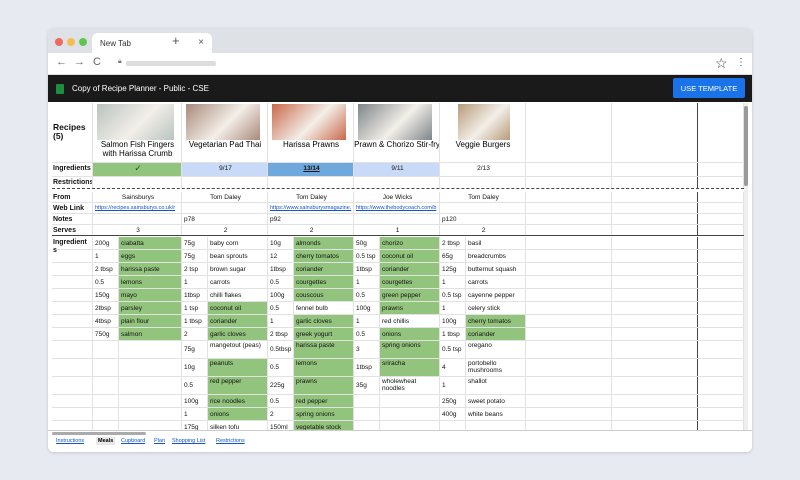 The image size is (800, 480). I want to click on ingredient-name-cell: salmon, so click(150, 334).